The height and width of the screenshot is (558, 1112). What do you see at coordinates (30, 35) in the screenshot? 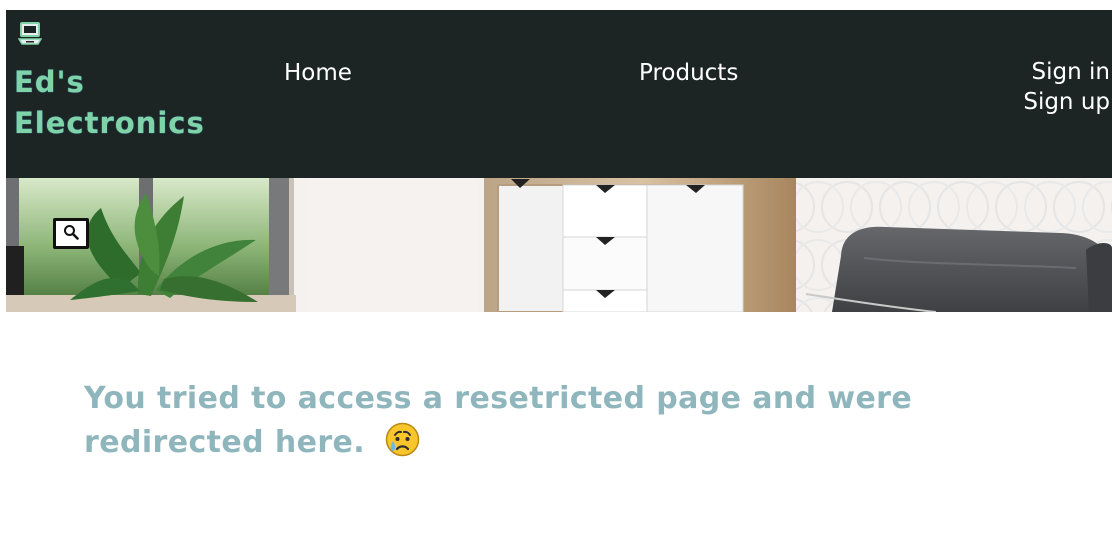
I see `laptop-icon` at bounding box center [30, 35].